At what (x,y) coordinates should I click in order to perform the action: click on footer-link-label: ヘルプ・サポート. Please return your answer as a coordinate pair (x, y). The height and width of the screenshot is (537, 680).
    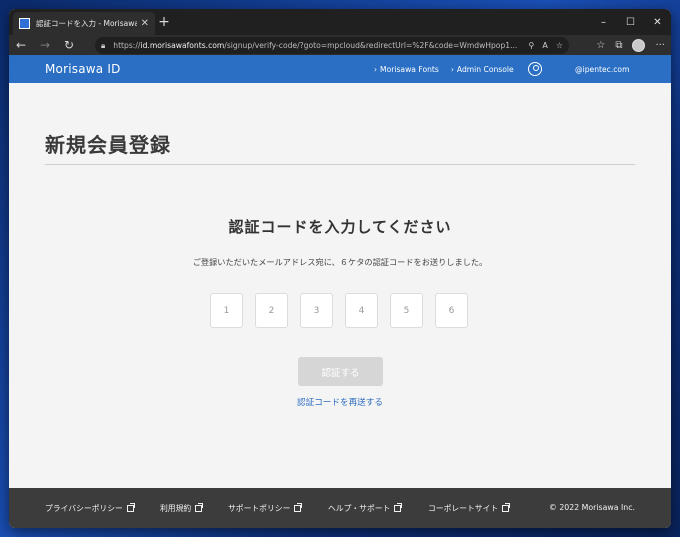
    Looking at the image, I should click on (359, 508).